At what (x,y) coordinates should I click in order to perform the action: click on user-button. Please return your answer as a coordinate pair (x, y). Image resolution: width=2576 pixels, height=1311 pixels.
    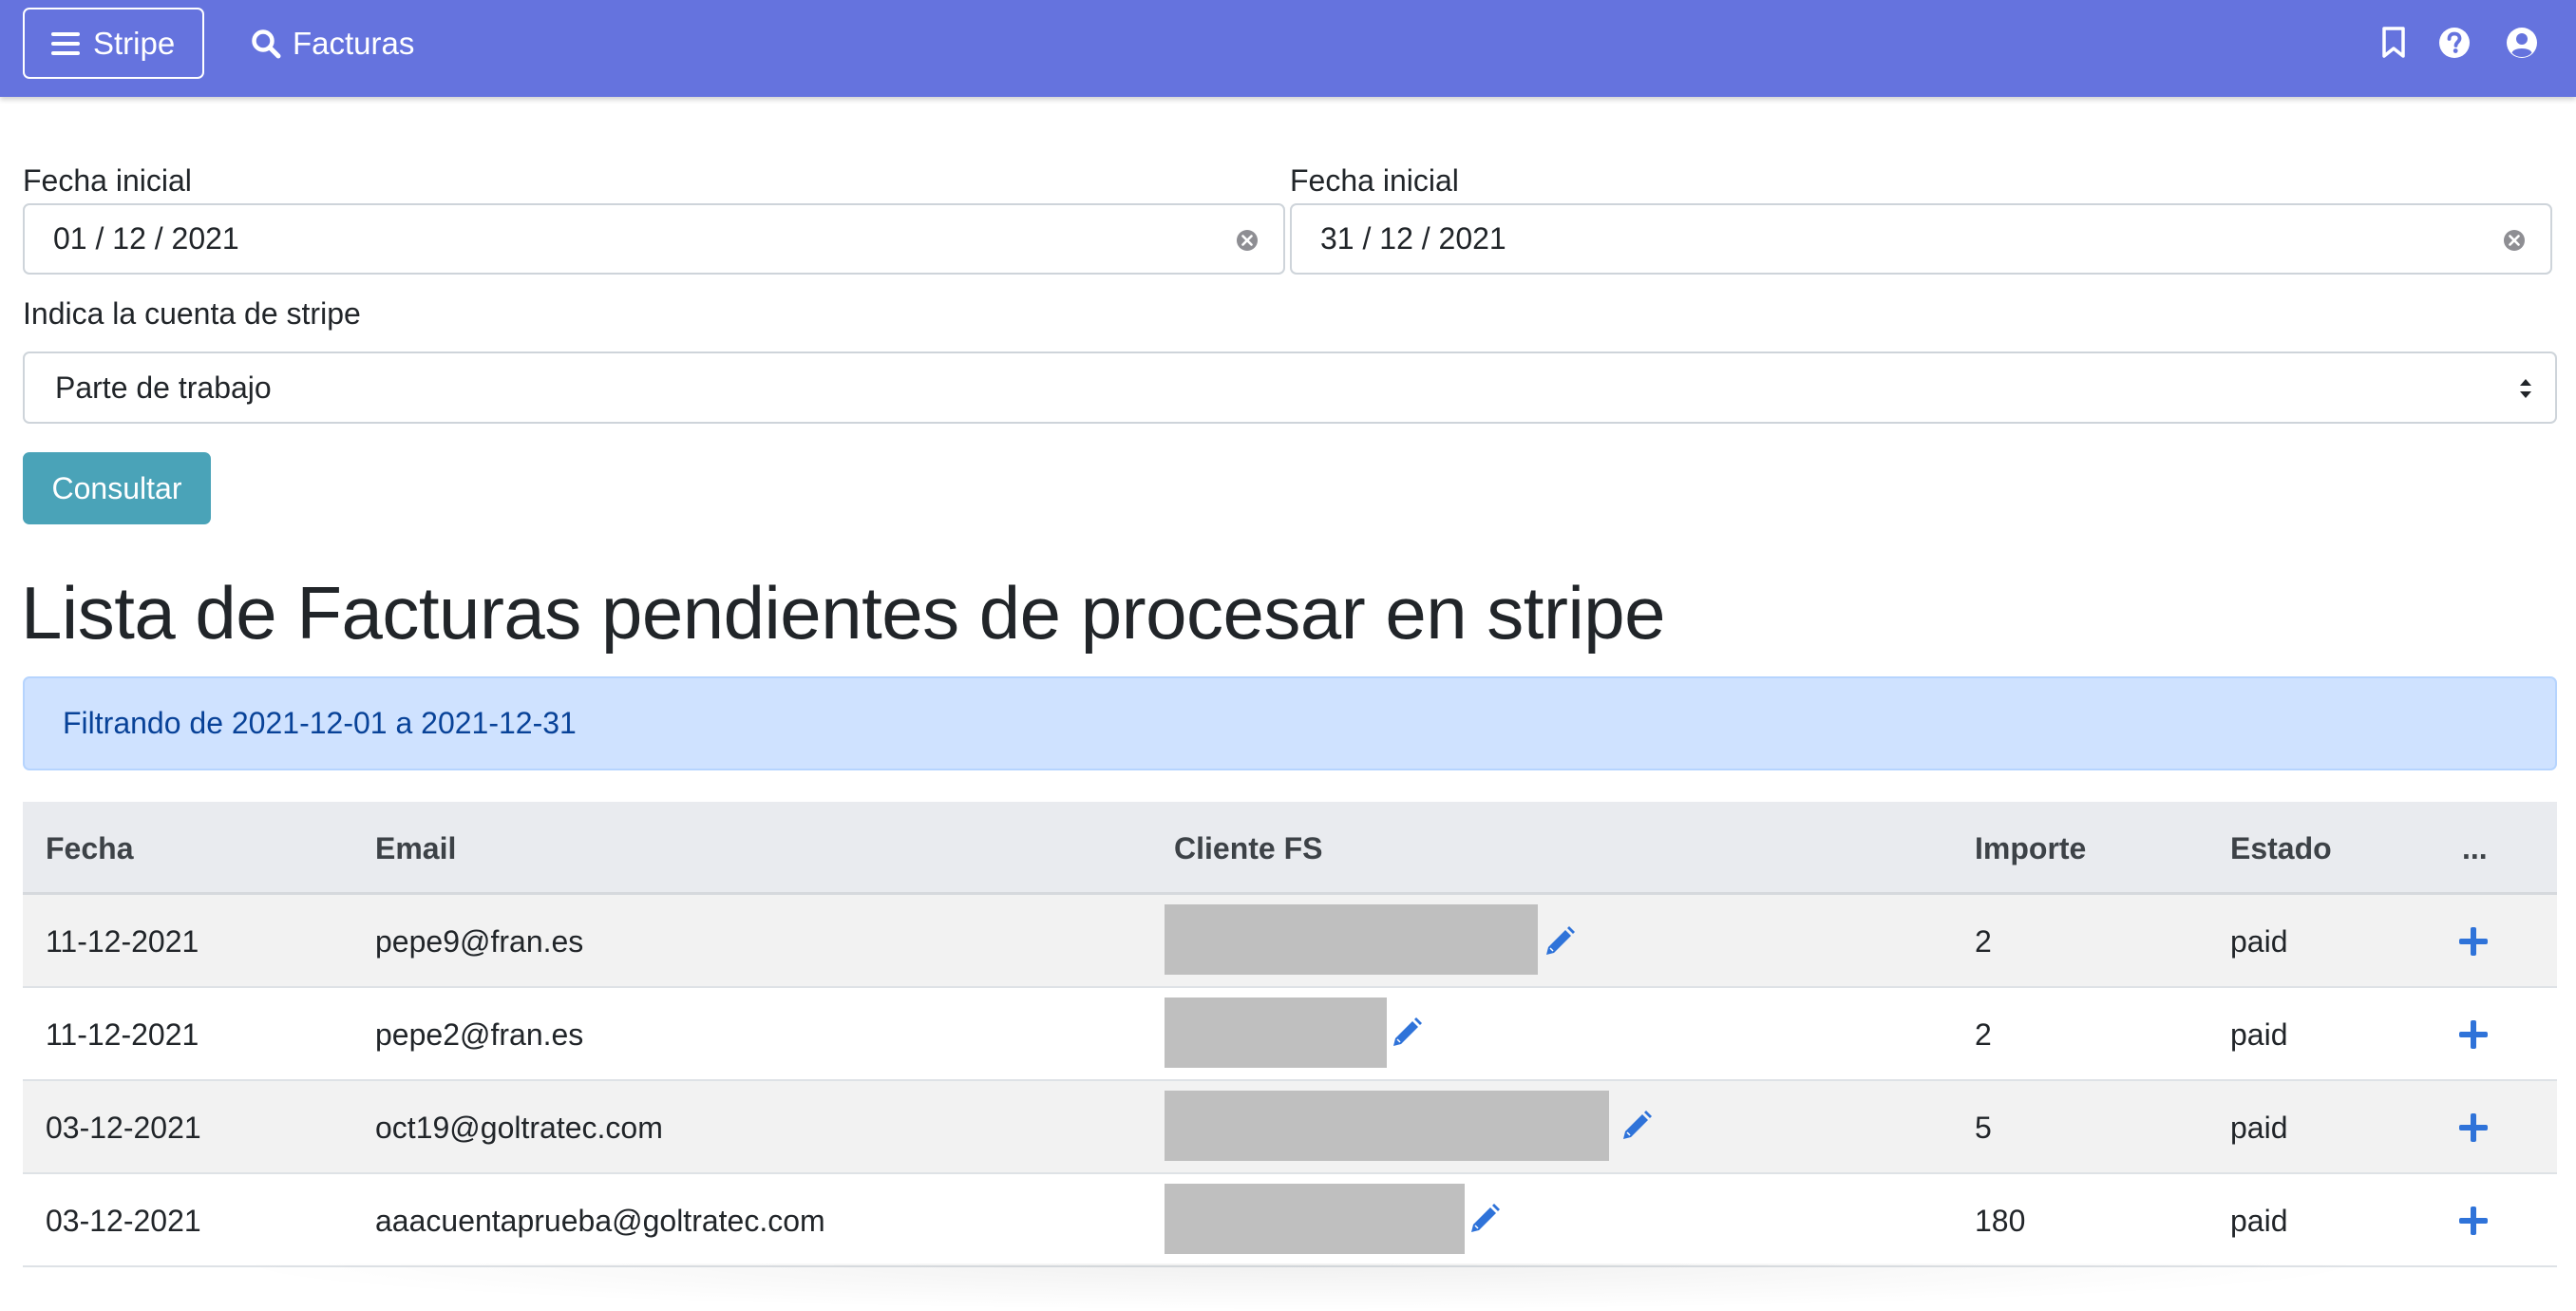
    Looking at the image, I should click on (2522, 43).